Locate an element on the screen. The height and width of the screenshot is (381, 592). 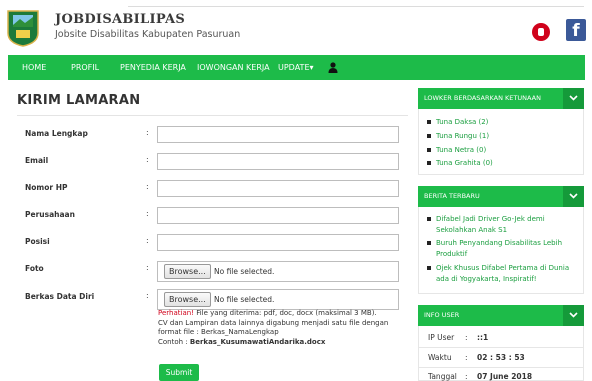
title-divider is located at coordinates (212, 115).